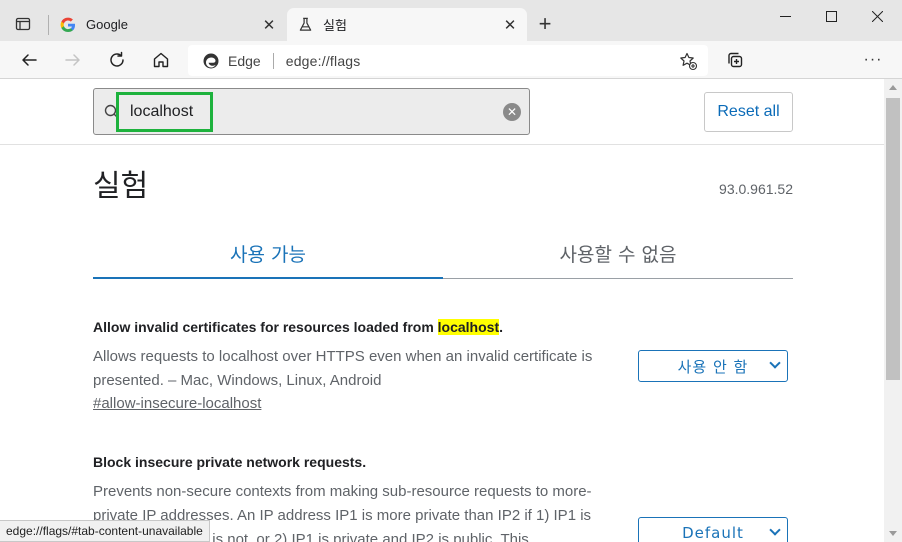  I want to click on beaker-icon, so click(305, 25).